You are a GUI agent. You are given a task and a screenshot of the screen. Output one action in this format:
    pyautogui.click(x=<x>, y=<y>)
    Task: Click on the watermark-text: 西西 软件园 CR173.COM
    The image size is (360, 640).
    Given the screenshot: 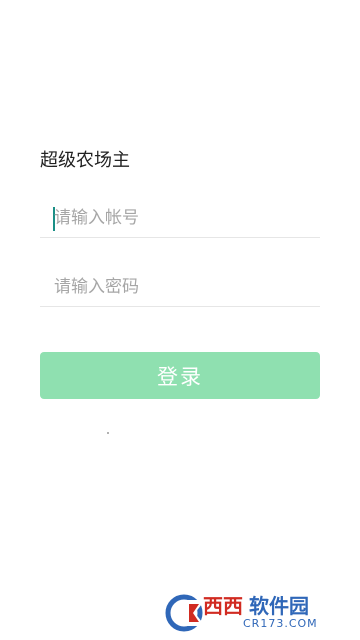 What is the action you would take?
    pyautogui.click(x=260, y=613)
    